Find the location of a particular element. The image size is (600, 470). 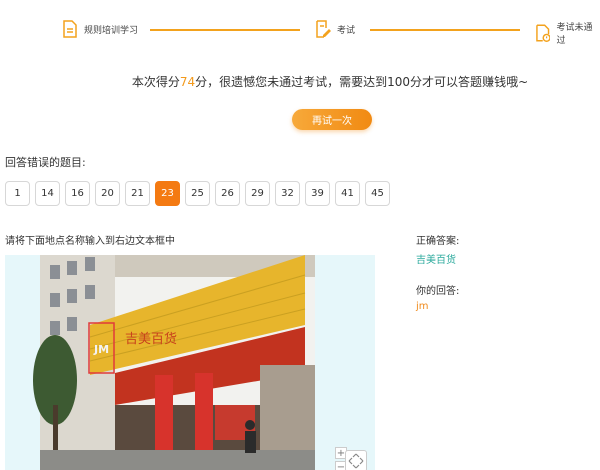

edit-icon is located at coordinates (323, 29).